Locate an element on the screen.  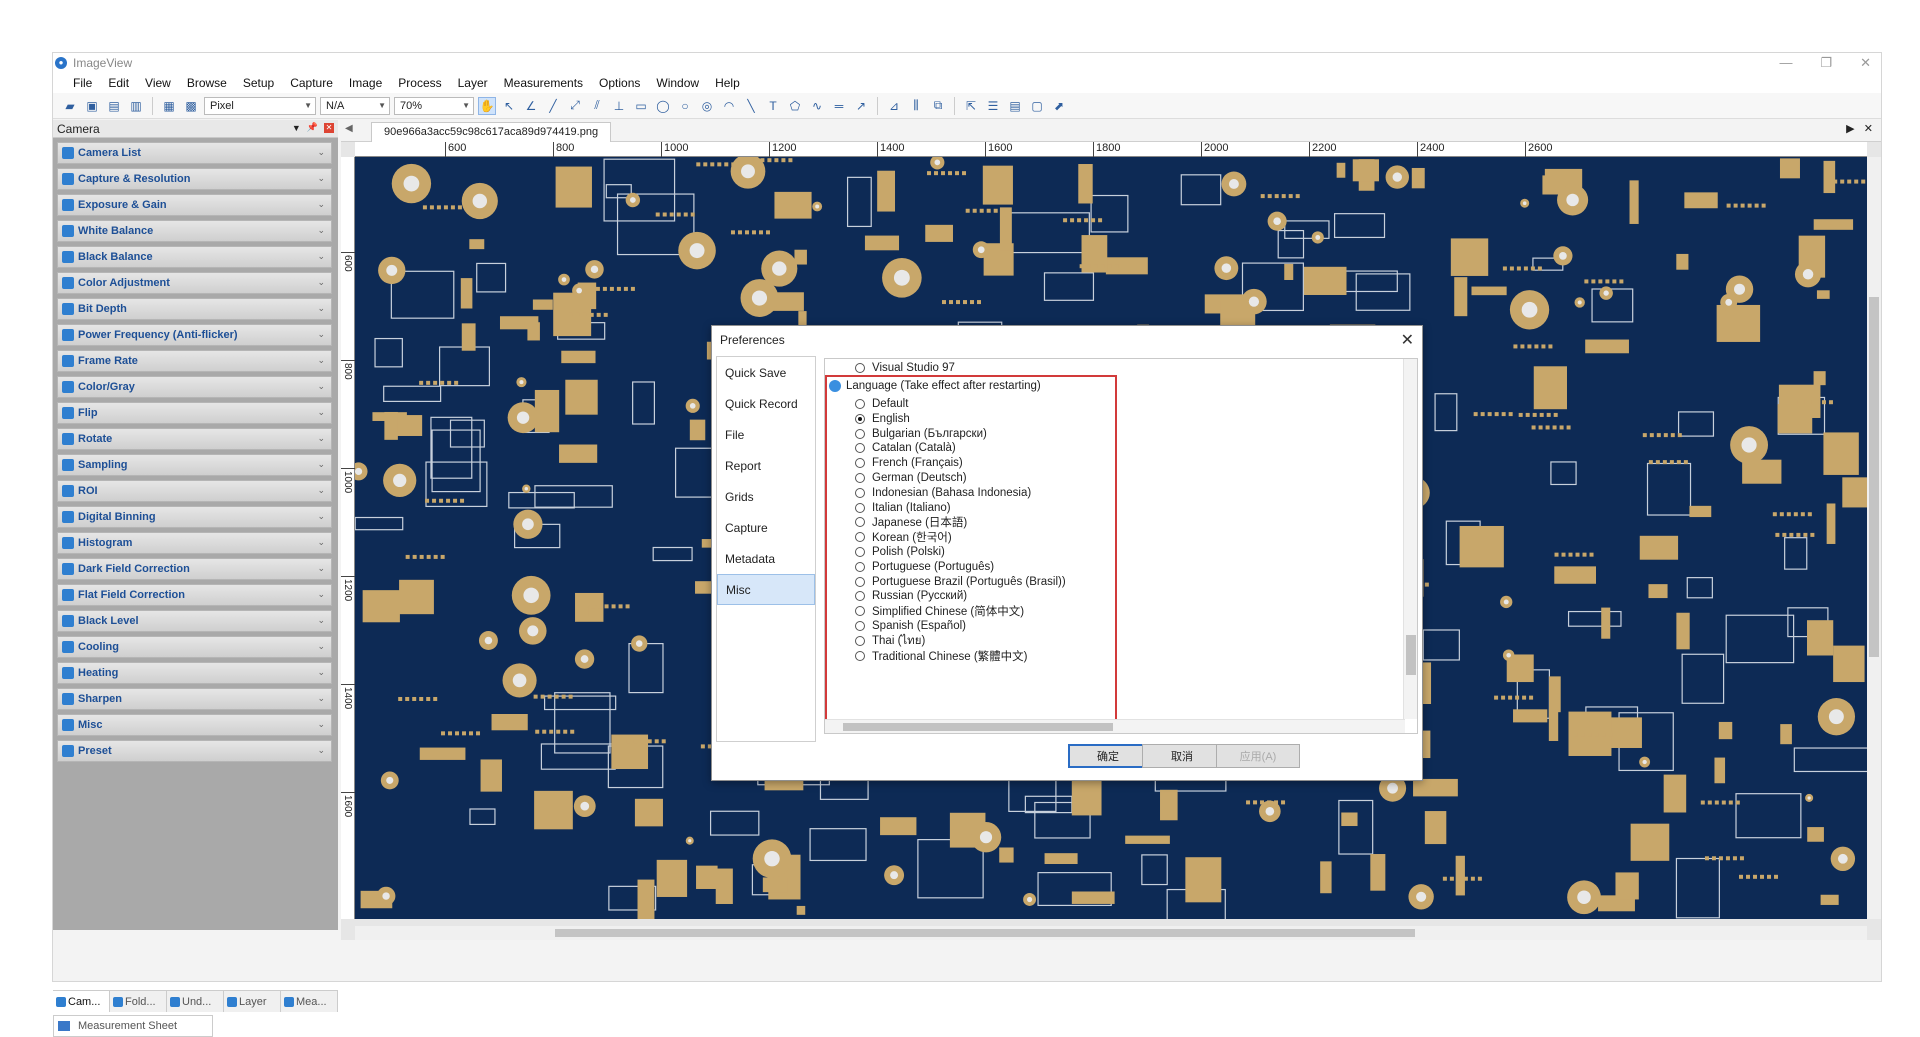
perpendicular-tool-icon: ⊥ is located at coordinates (619, 106).